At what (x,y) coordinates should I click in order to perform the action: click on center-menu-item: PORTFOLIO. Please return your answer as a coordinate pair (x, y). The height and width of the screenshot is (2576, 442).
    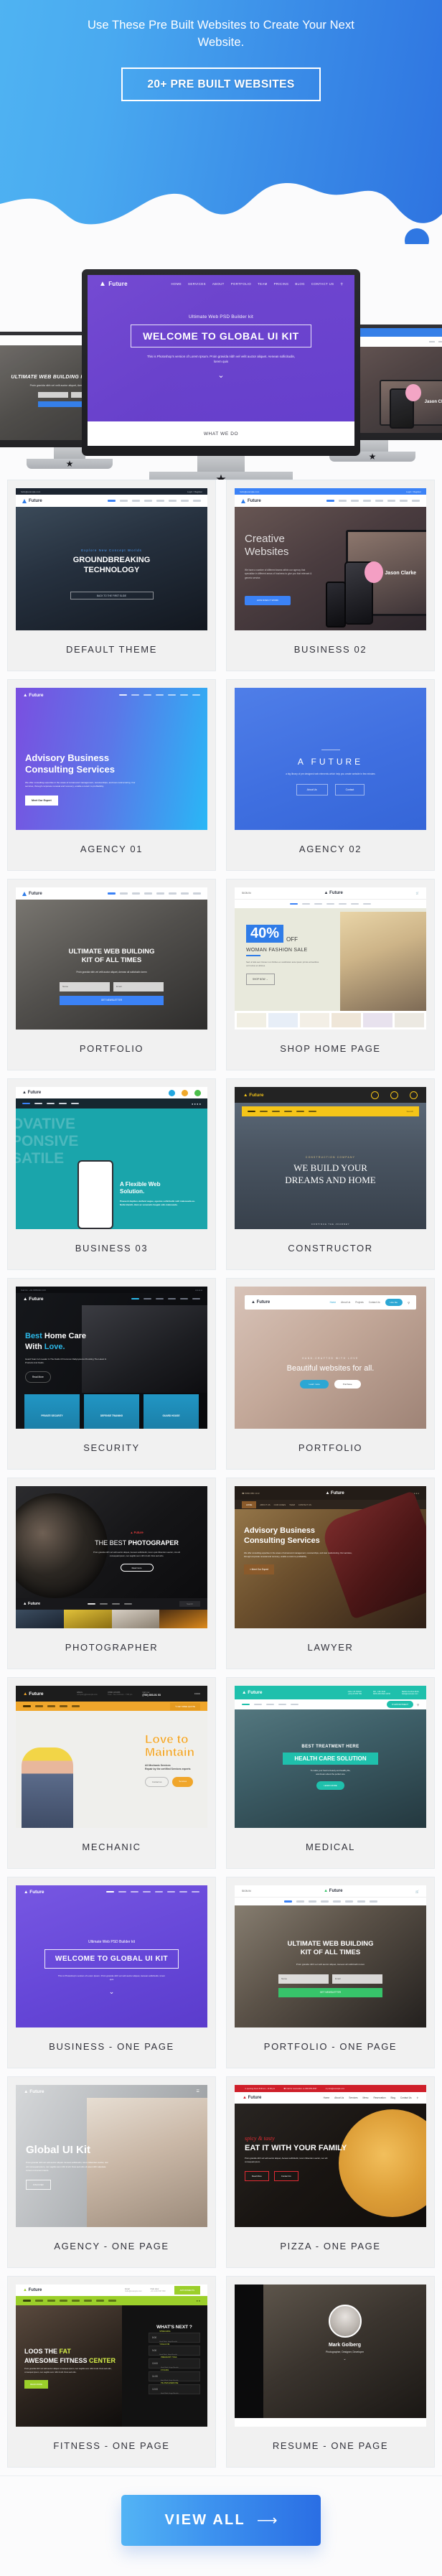
    Looking at the image, I should click on (241, 284).